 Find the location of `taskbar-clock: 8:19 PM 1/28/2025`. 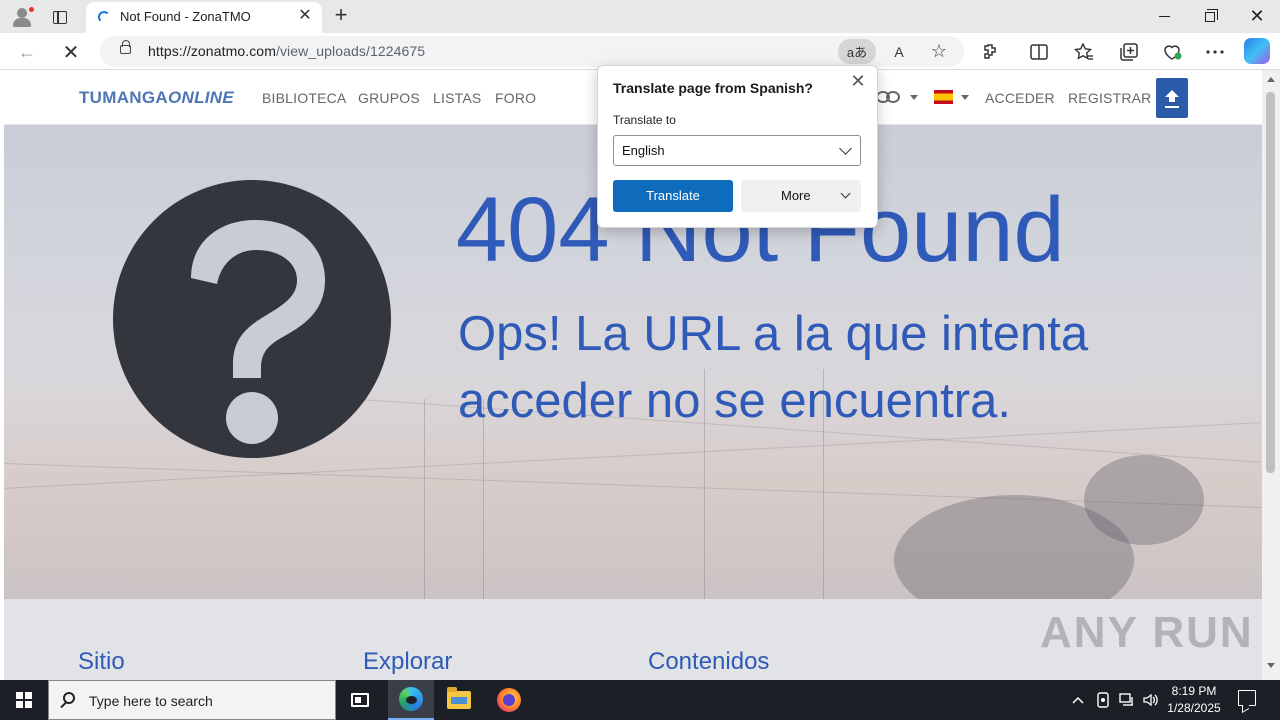

taskbar-clock: 8:19 PM 1/28/2025 is located at coordinates (1194, 700).